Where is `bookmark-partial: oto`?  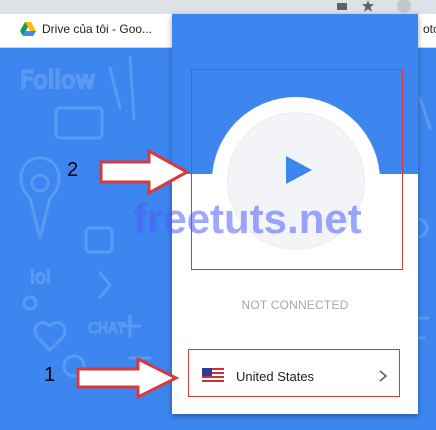
bookmark-partial: oto is located at coordinates (429, 29).